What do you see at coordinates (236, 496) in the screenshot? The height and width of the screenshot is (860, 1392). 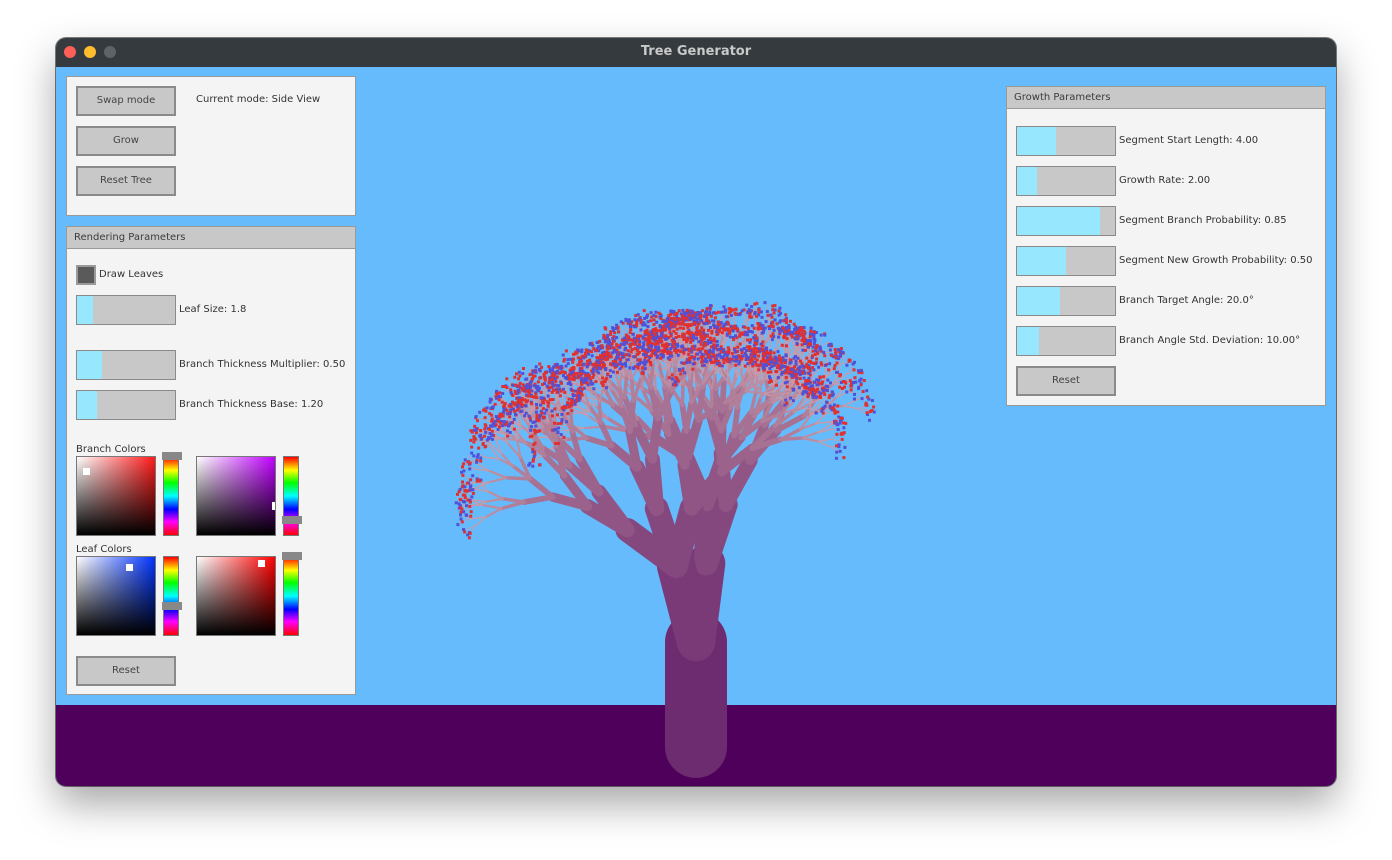 I see `branch-color-end-picker` at bounding box center [236, 496].